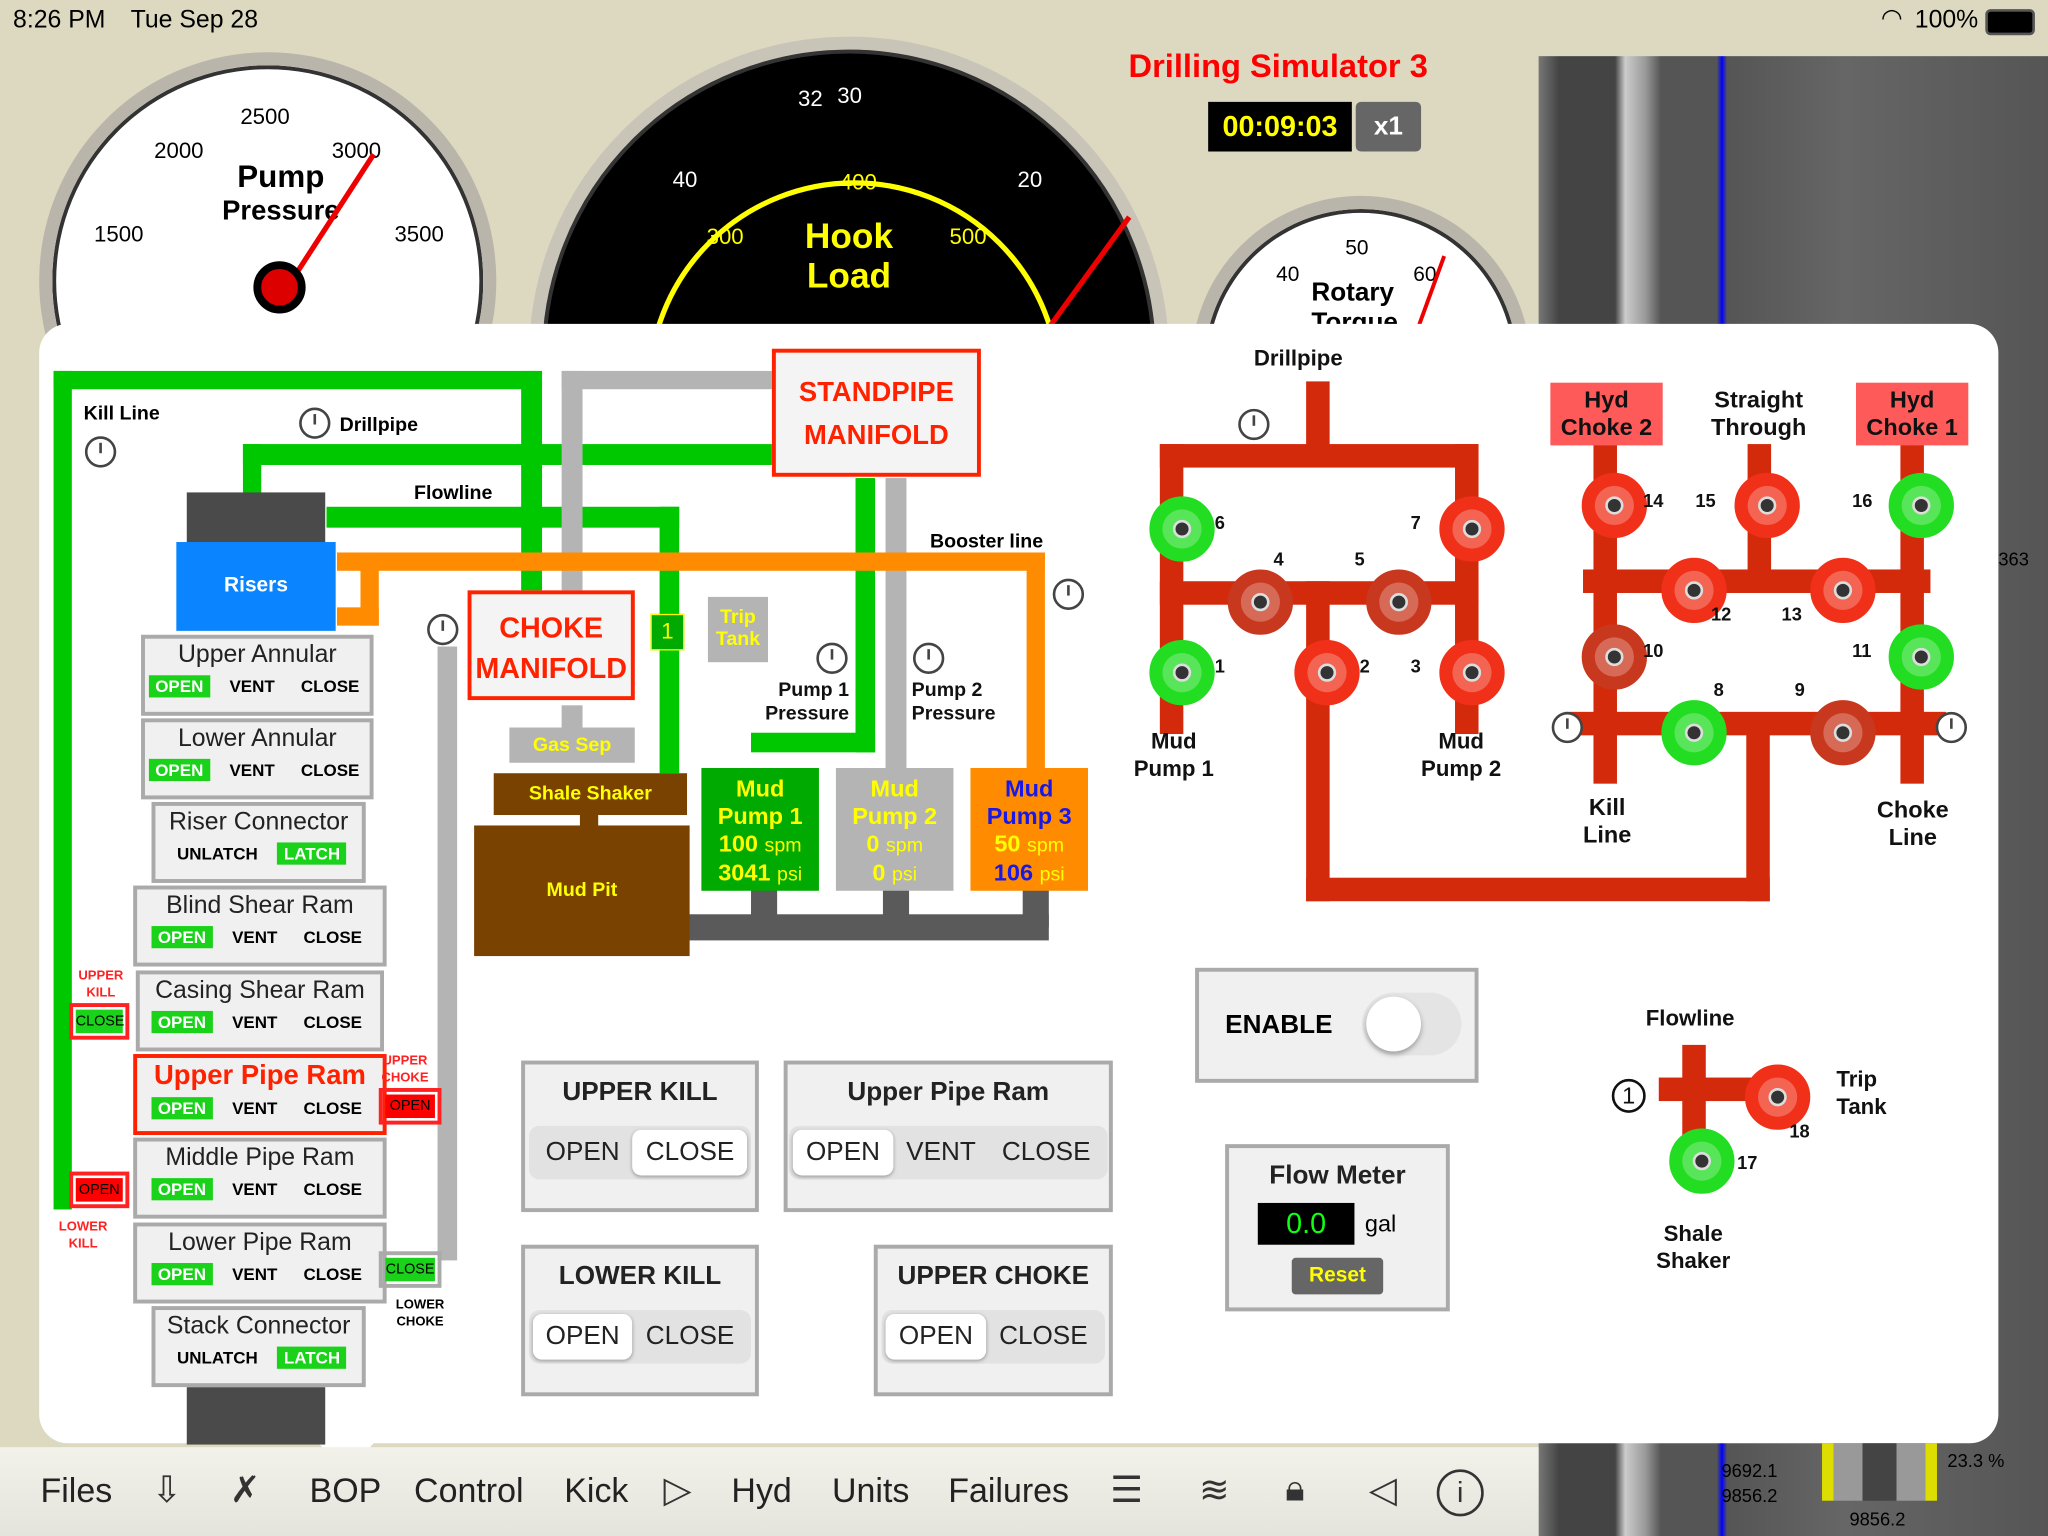 This screenshot has height=1536, width=2048. I want to click on tab-files: Files, so click(76, 1491).